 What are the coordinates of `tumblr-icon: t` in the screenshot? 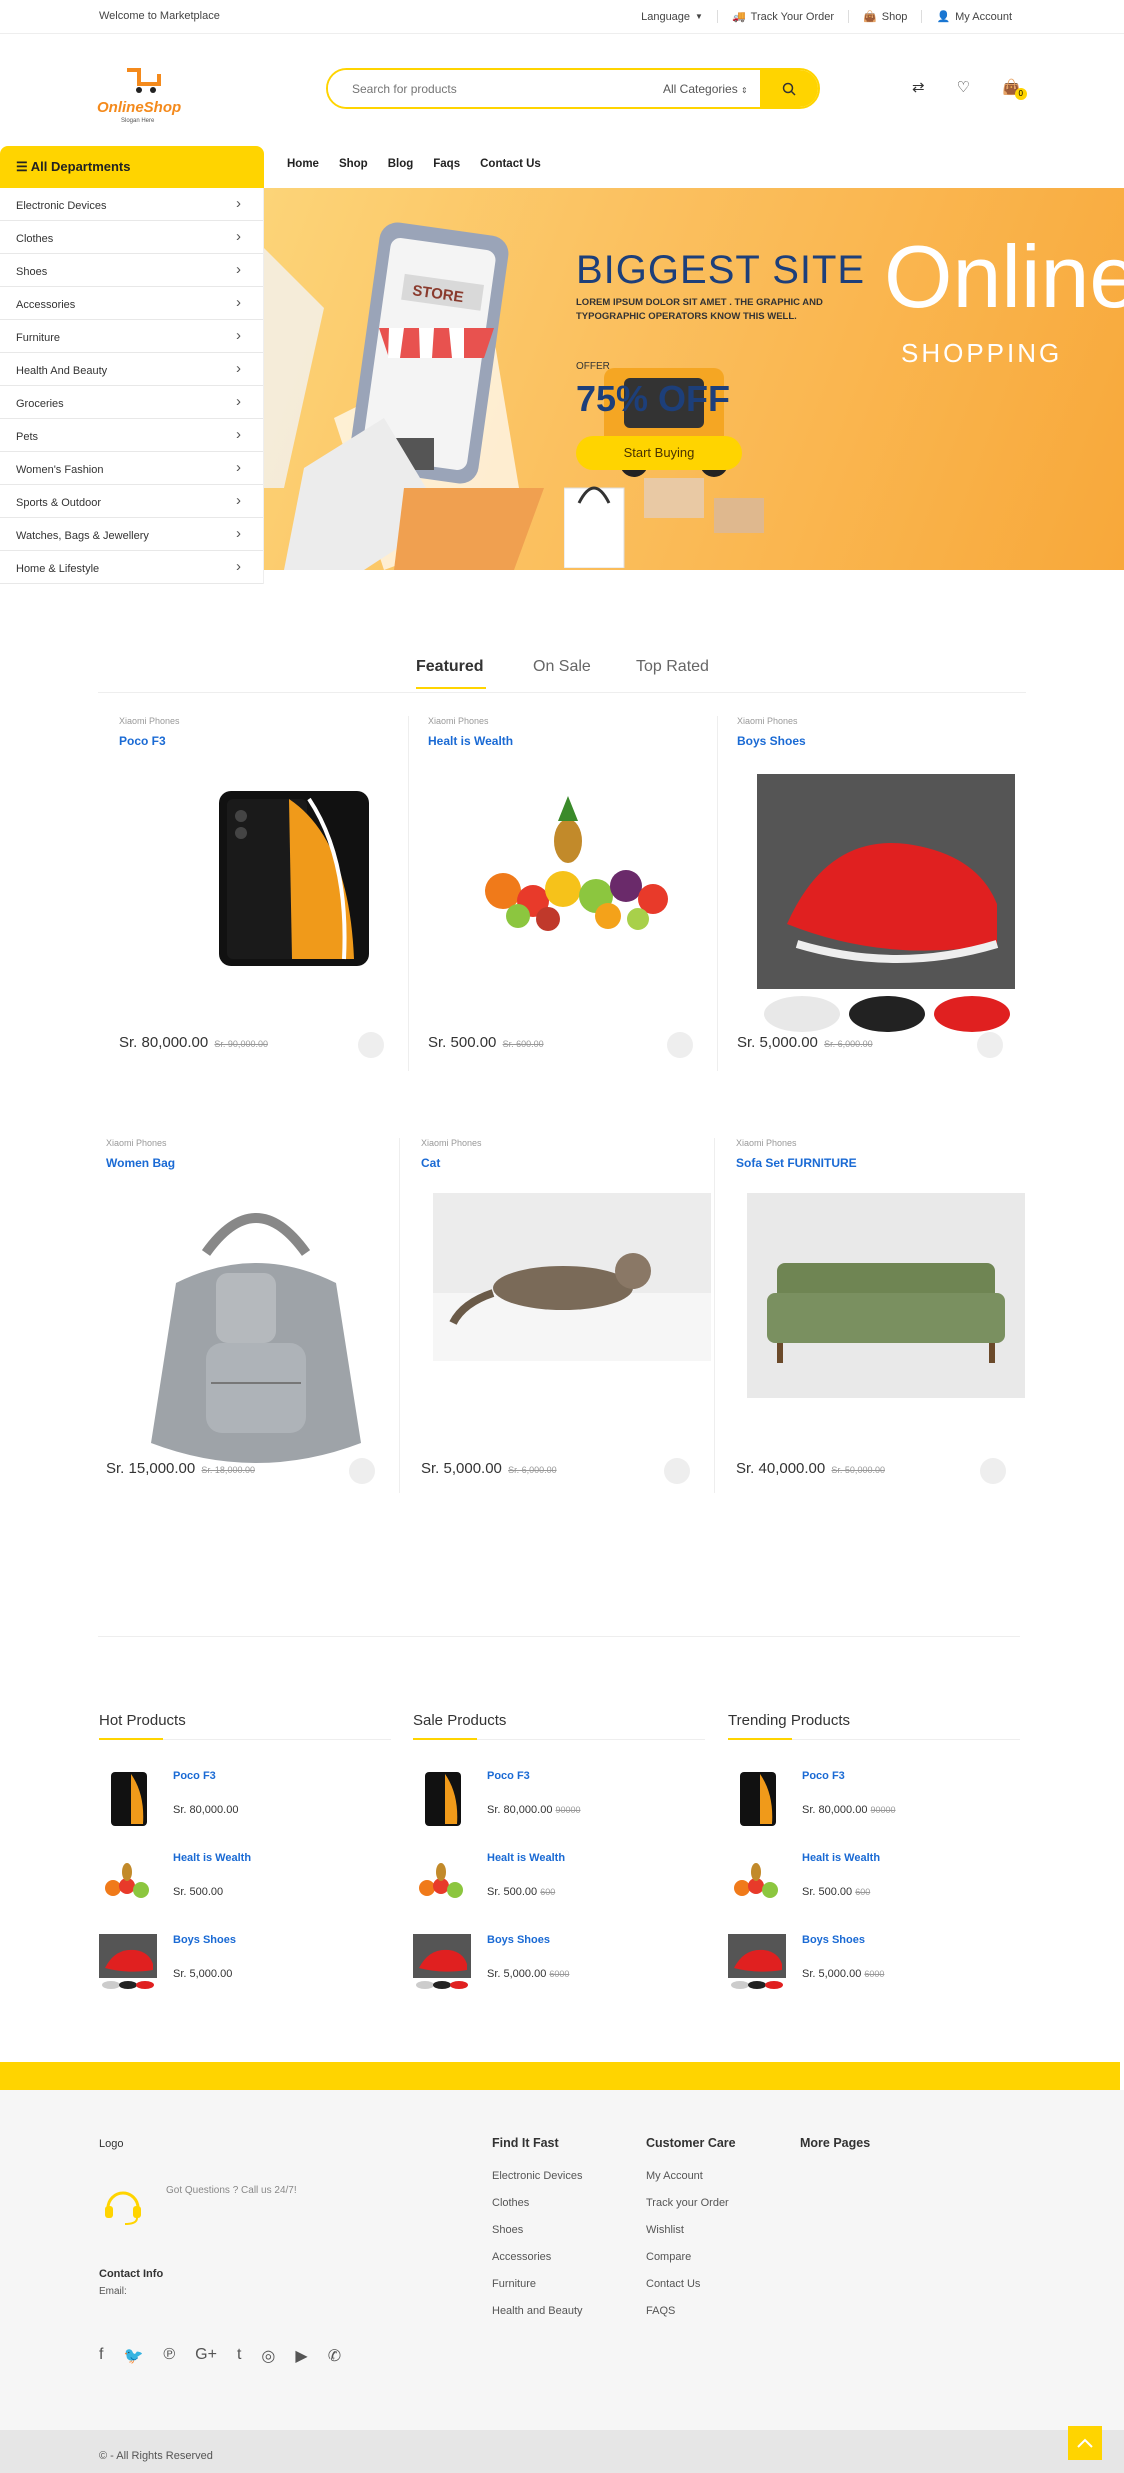 It's located at (239, 2356).